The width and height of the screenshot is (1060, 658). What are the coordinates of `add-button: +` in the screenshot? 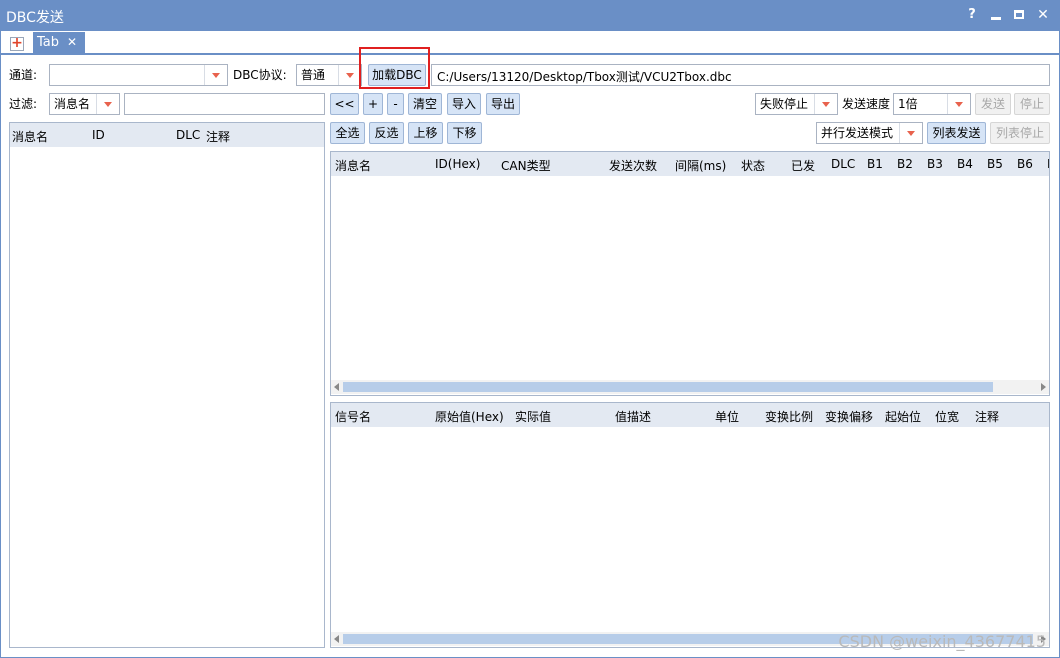 It's located at (373, 104).